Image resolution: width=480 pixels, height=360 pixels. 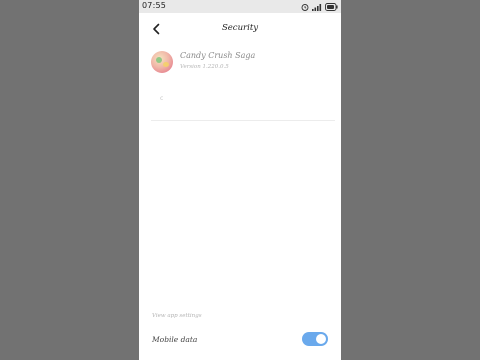 I want to click on divider, so click(x=243, y=120).